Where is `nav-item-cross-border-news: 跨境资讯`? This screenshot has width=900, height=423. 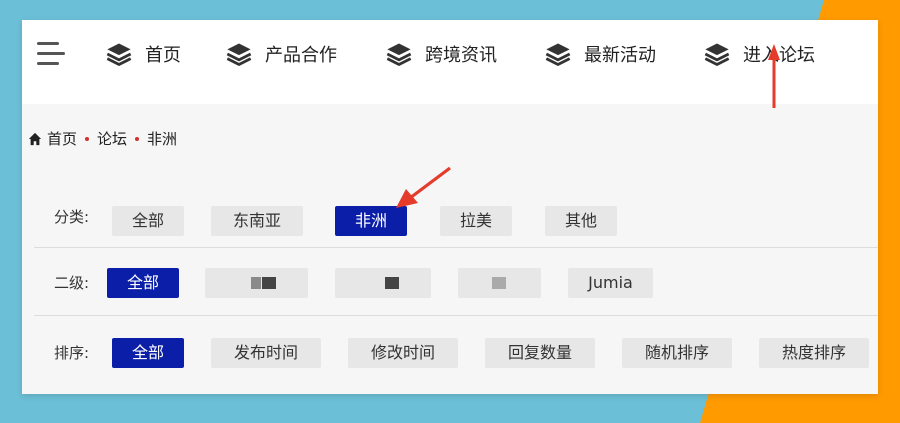 nav-item-cross-border-news: 跨境资讯 is located at coordinates (441, 54).